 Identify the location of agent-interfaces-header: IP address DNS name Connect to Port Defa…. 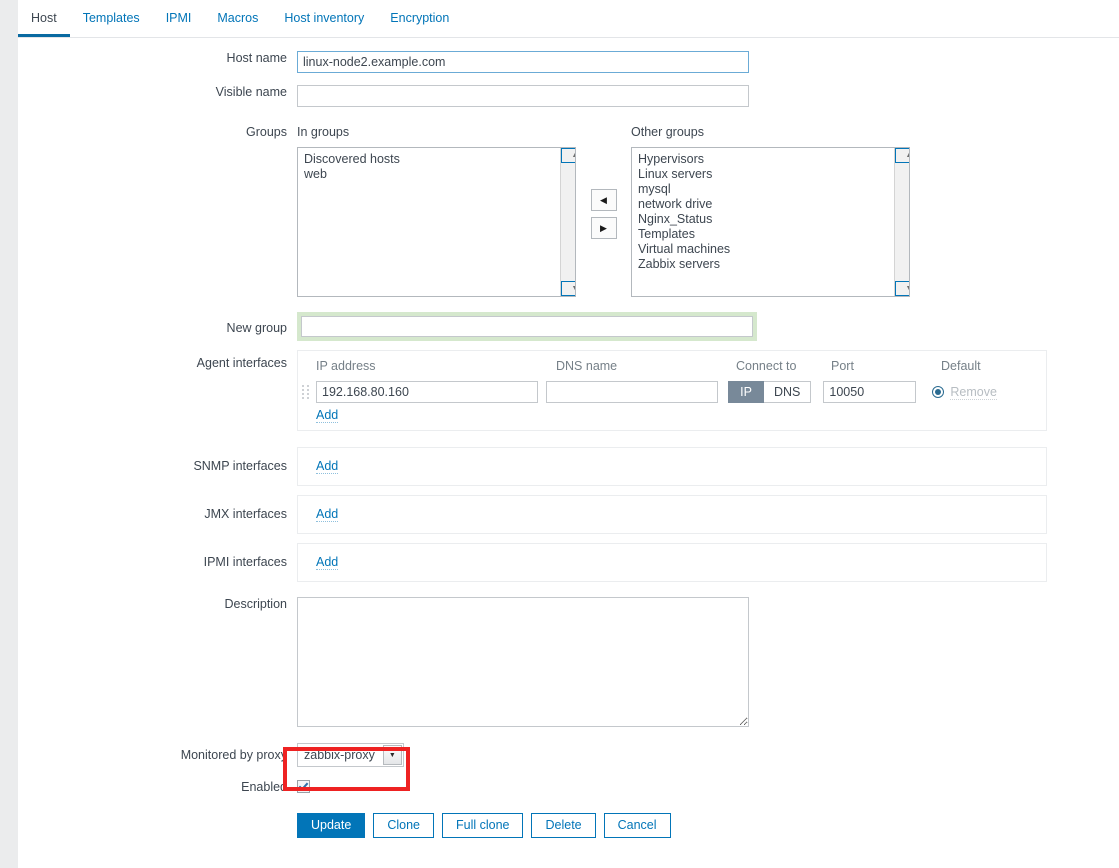
(672, 369).